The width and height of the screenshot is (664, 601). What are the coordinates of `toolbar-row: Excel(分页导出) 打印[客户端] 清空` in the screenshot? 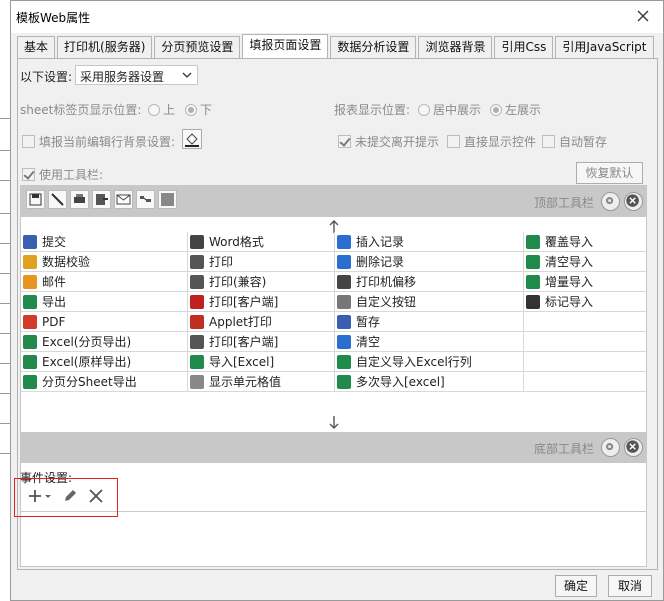 It's located at (333, 342).